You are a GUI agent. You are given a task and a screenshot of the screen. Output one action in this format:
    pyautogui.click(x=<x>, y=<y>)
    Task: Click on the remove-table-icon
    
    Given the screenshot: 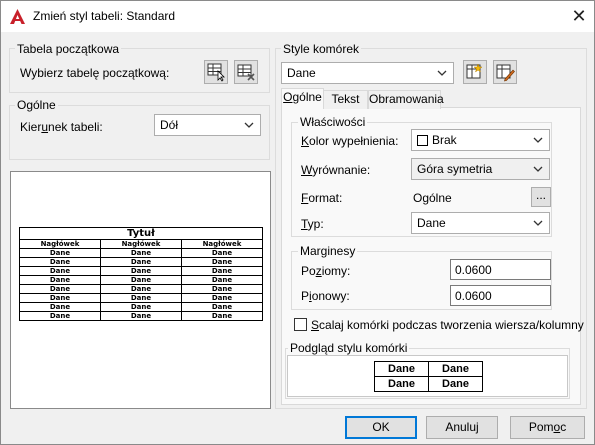 What is the action you would take?
    pyautogui.click(x=246, y=72)
    